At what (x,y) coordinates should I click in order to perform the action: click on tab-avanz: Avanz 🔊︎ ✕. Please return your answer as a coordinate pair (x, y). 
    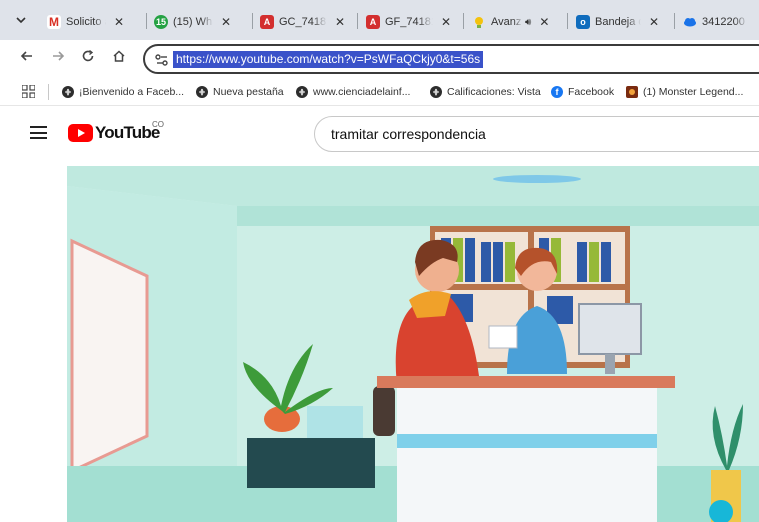
    Looking at the image, I should click on (510, 22).